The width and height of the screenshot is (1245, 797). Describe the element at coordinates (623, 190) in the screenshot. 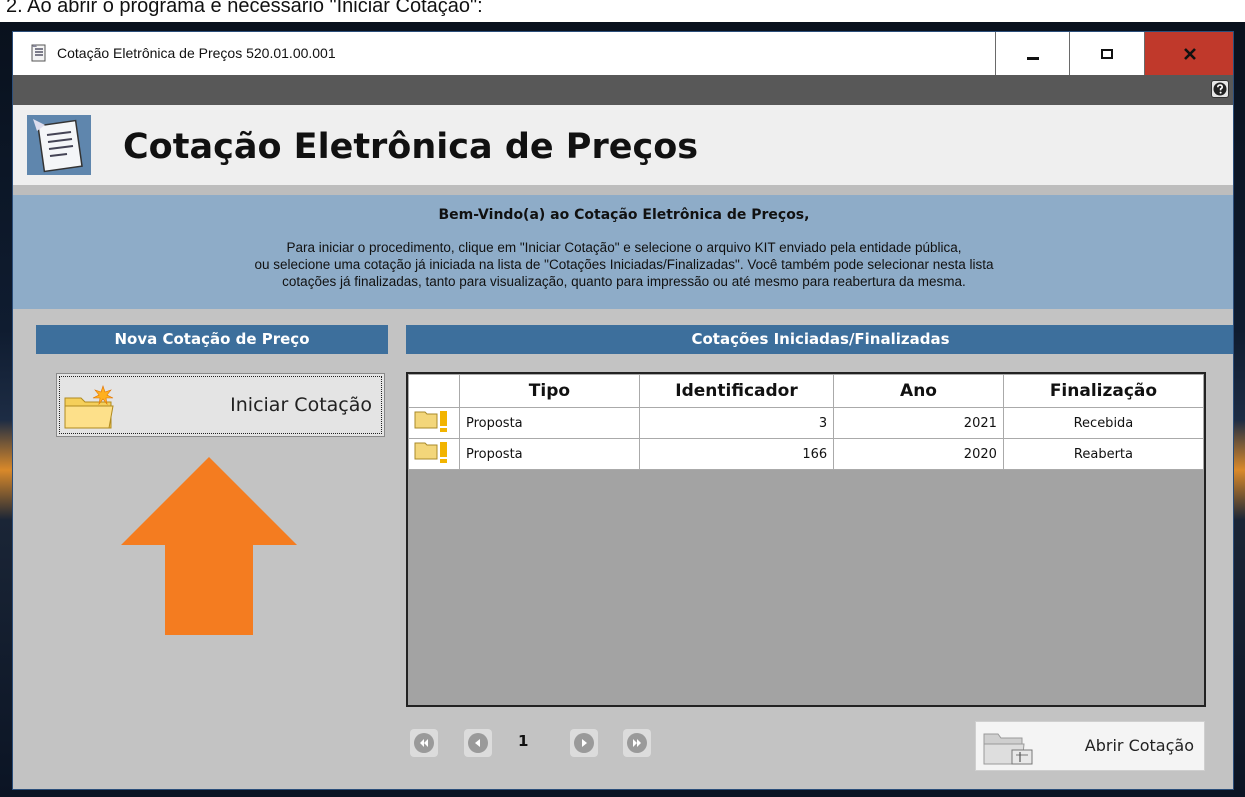

I see `divider` at that location.